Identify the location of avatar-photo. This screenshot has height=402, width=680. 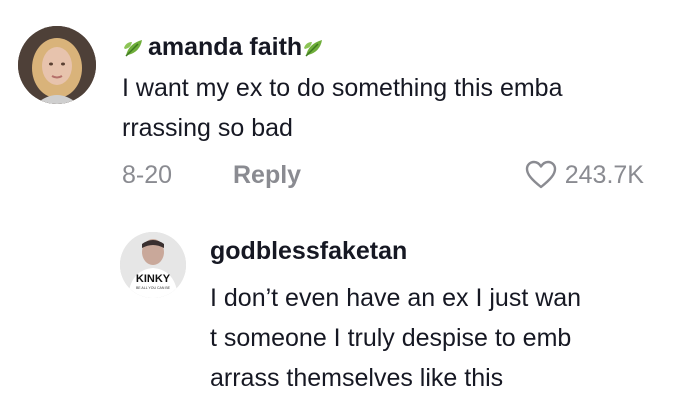
(57, 65).